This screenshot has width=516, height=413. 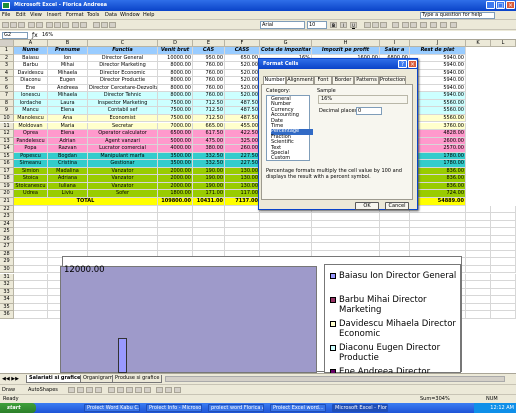 What do you see at coordinates (31, 58) in the screenshot?
I see `data-cell: Baiasu` at bounding box center [31, 58].